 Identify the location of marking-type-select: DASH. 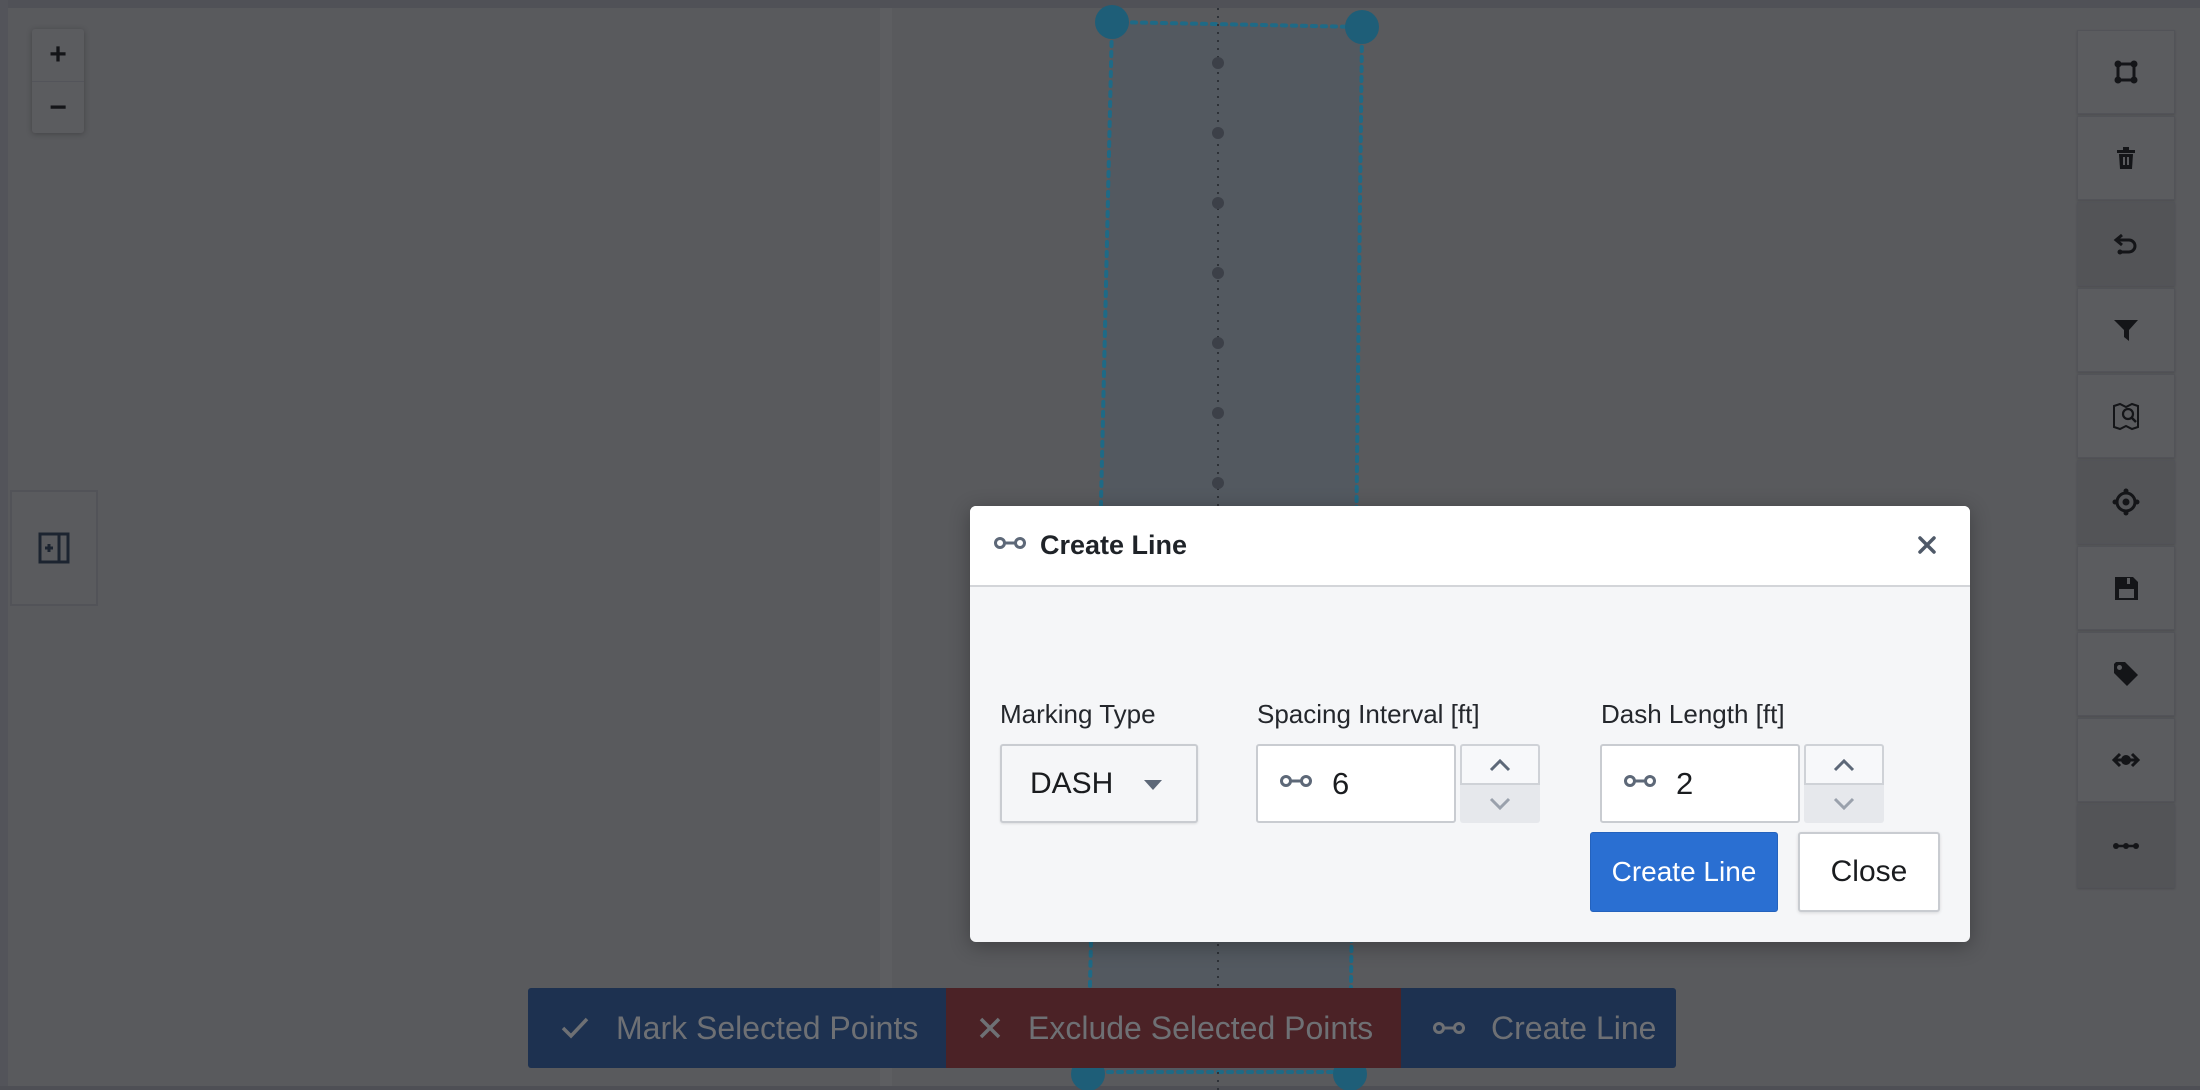
(1099, 783).